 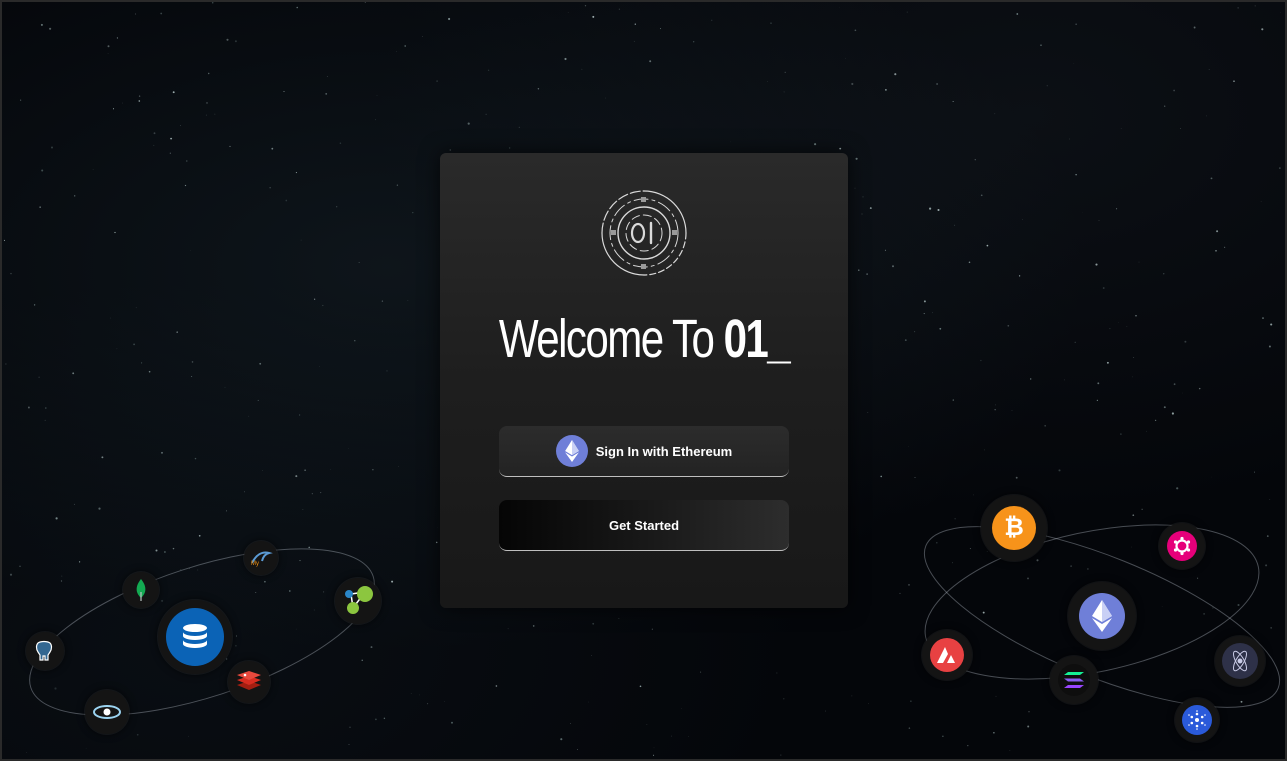 I want to click on get-started-label: Get Started, so click(x=644, y=525).